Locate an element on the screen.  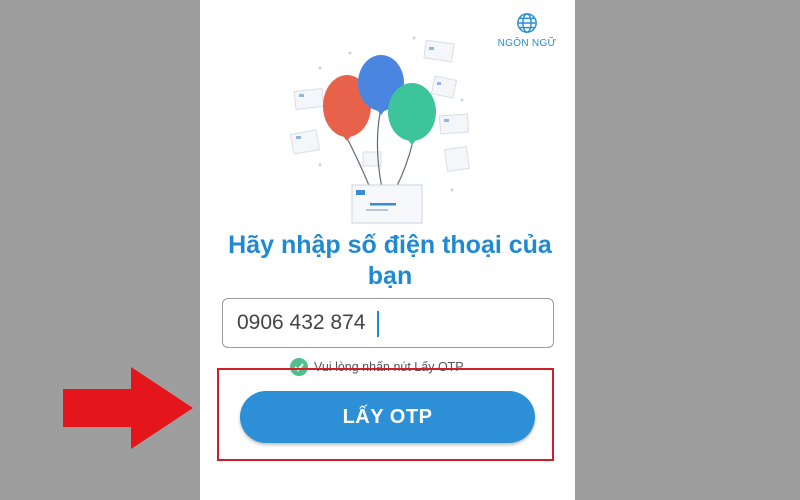
red-arrow-icon is located at coordinates (128, 408).